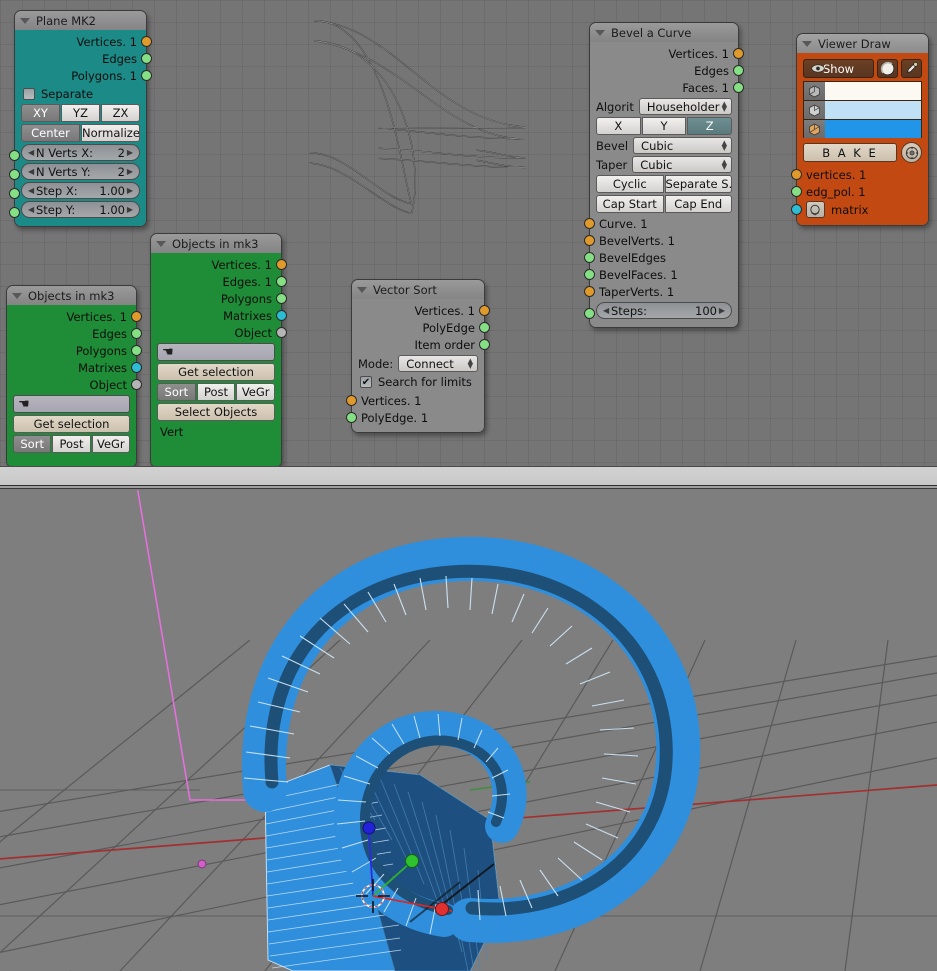 The image size is (937, 971). What do you see at coordinates (14, 174) in the screenshot?
I see `socket-nverts-y-in` at bounding box center [14, 174].